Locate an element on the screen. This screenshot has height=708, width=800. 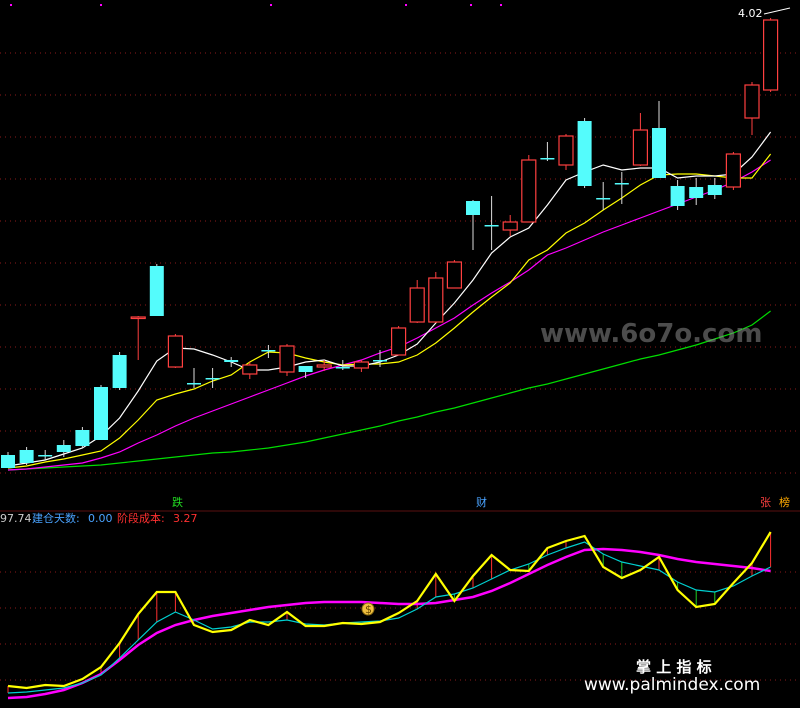
marker-bang: 榜 is located at coordinates (784, 502).